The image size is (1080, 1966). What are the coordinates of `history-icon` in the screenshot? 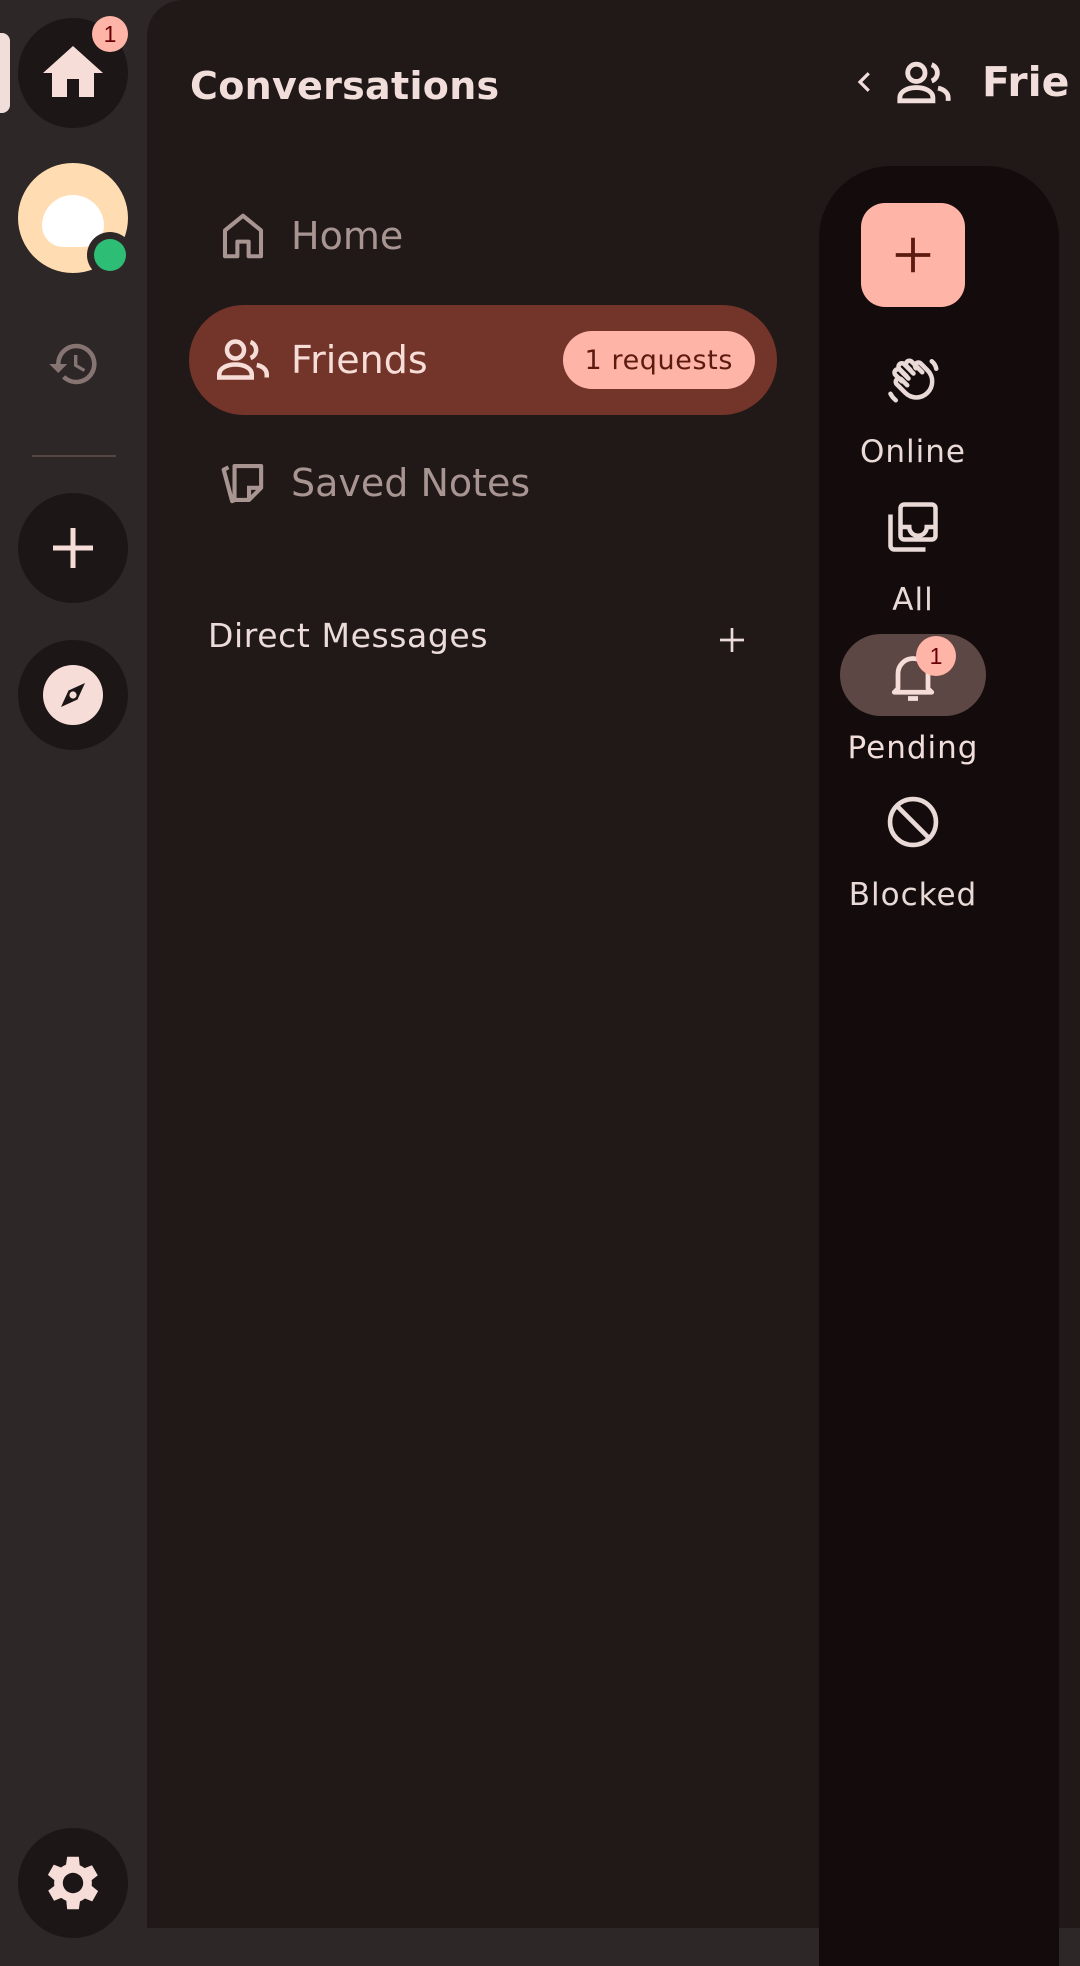 It's located at (73, 364).